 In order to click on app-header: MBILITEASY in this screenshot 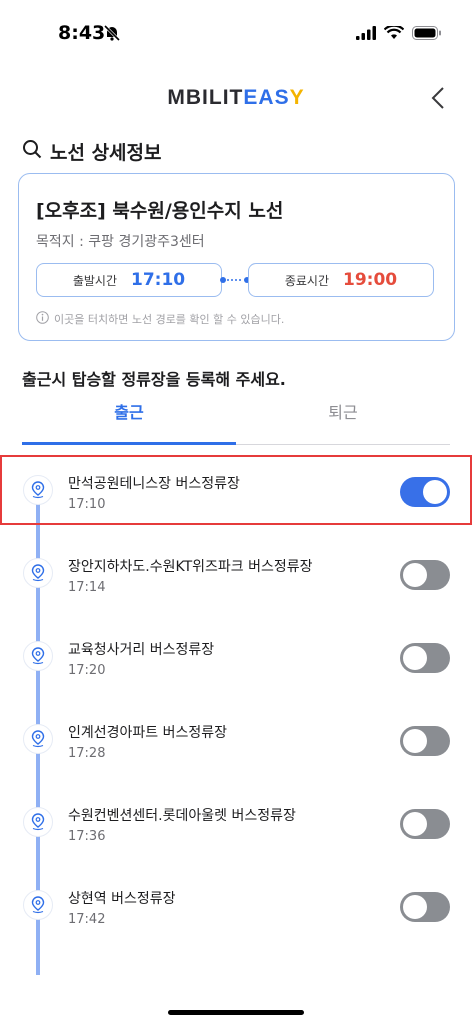, I will do `click(236, 98)`.